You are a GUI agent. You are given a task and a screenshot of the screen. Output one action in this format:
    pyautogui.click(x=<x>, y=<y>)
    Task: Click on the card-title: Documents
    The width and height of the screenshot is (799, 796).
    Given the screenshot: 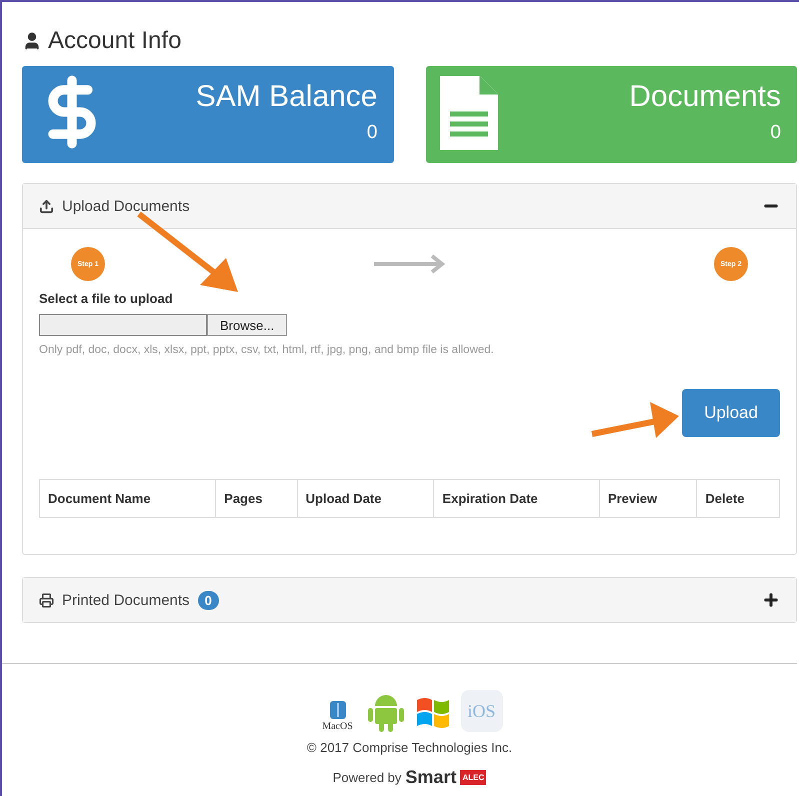 What is the action you would take?
    pyautogui.click(x=705, y=97)
    